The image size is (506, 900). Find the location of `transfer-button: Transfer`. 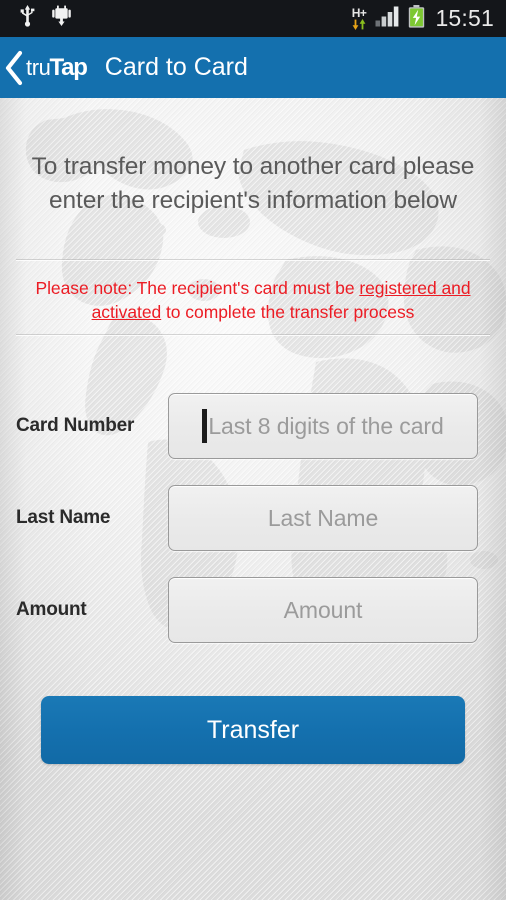

transfer-button: Transfer is located at coordinates (253, 730).